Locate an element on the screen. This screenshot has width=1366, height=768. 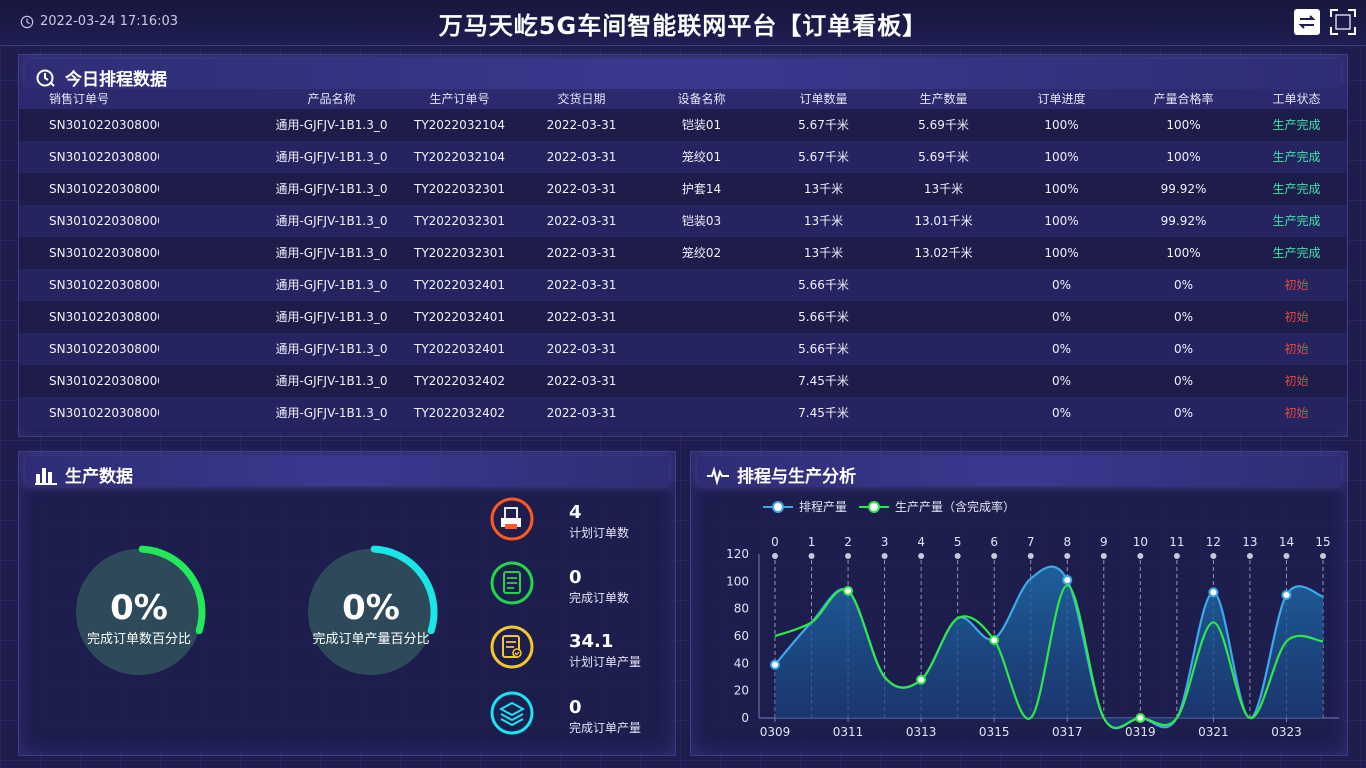
pulse-icon is located at coordinates (718, 475).